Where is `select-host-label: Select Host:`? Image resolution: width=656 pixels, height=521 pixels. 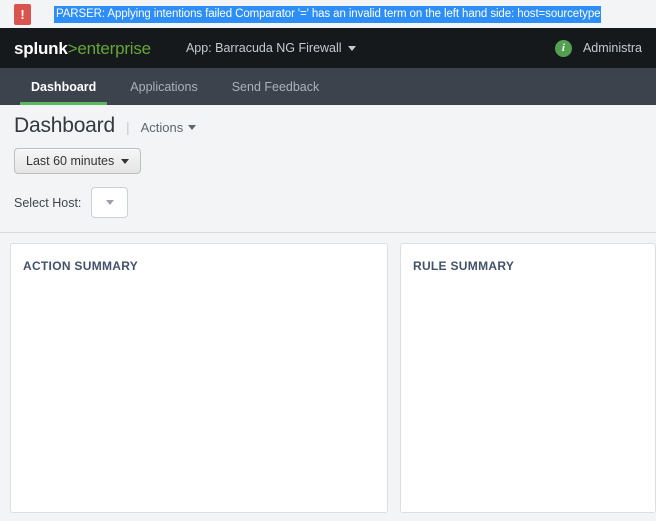 select-host-label: Select Host: is located at coordinates (48, 202).